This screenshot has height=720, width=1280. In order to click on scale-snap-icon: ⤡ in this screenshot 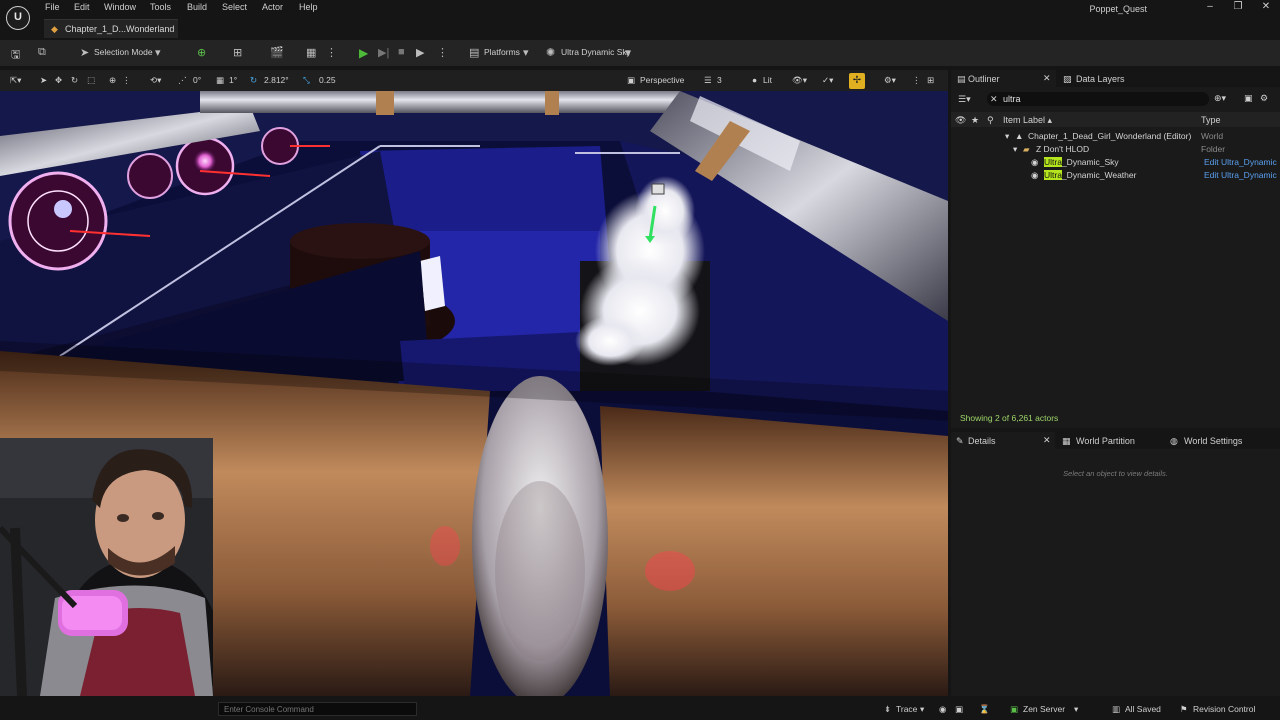, I will do `click(306, 80)`.